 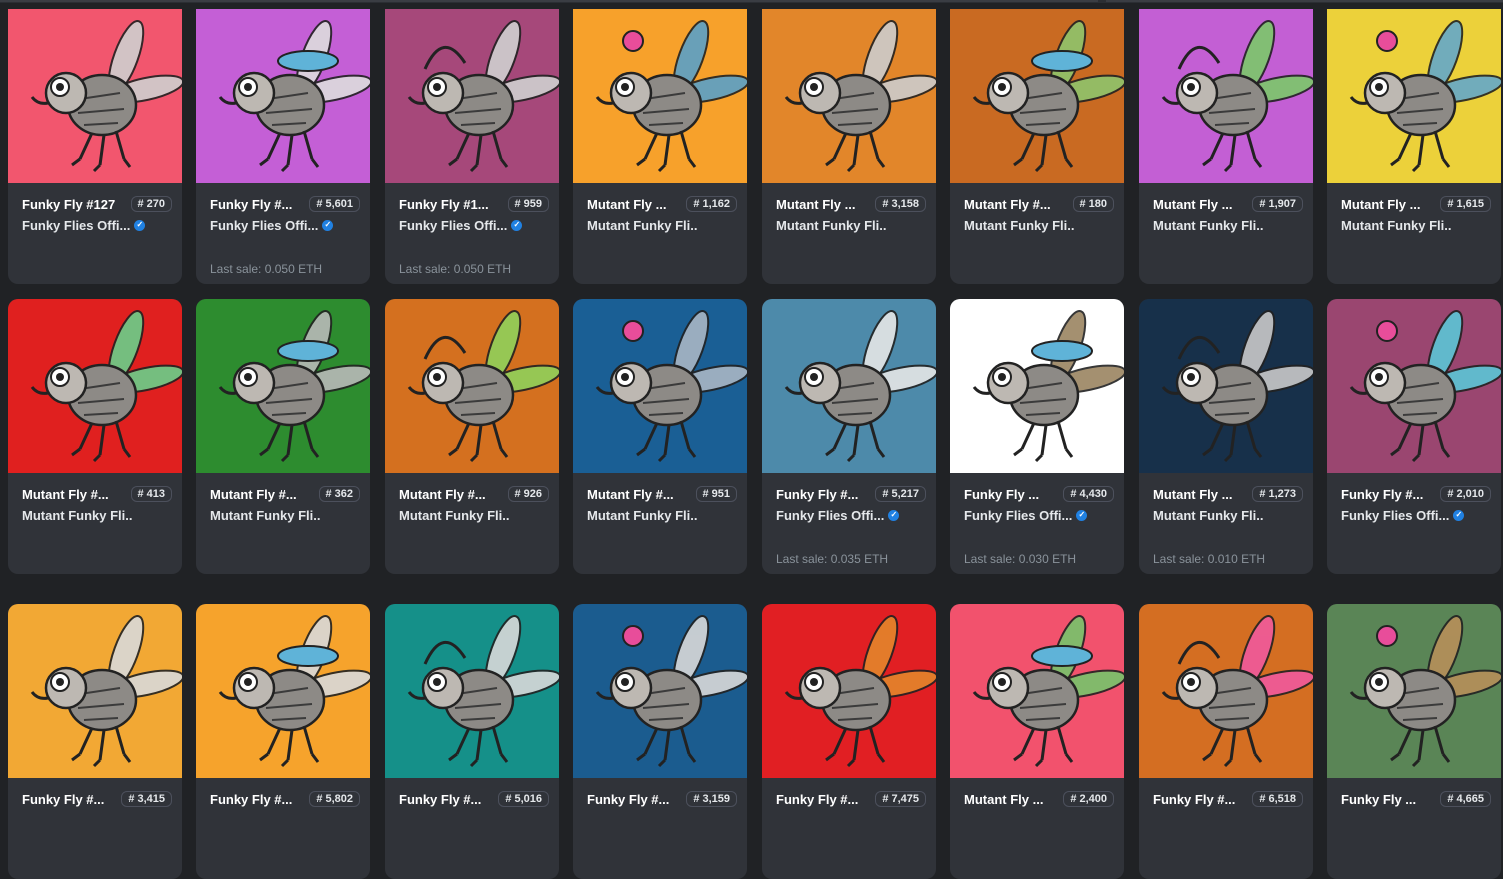 I want to click on nft-card: Funky Fly #... #7,475, so click(x=849, y=741).